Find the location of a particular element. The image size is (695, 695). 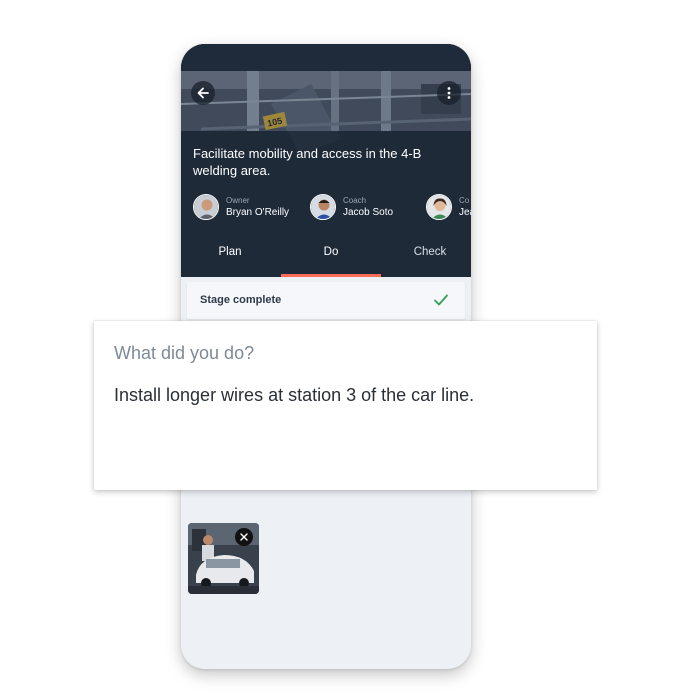

close-icon is located at coordinates (244, 537).